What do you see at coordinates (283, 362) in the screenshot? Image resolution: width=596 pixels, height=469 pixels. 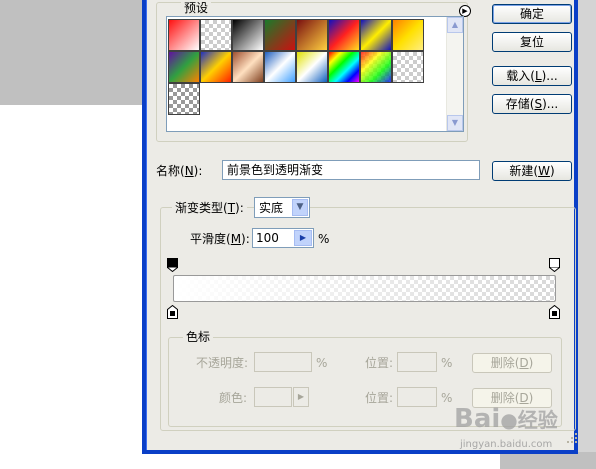 I see `opacity-input` at bounding box center [283, 362].